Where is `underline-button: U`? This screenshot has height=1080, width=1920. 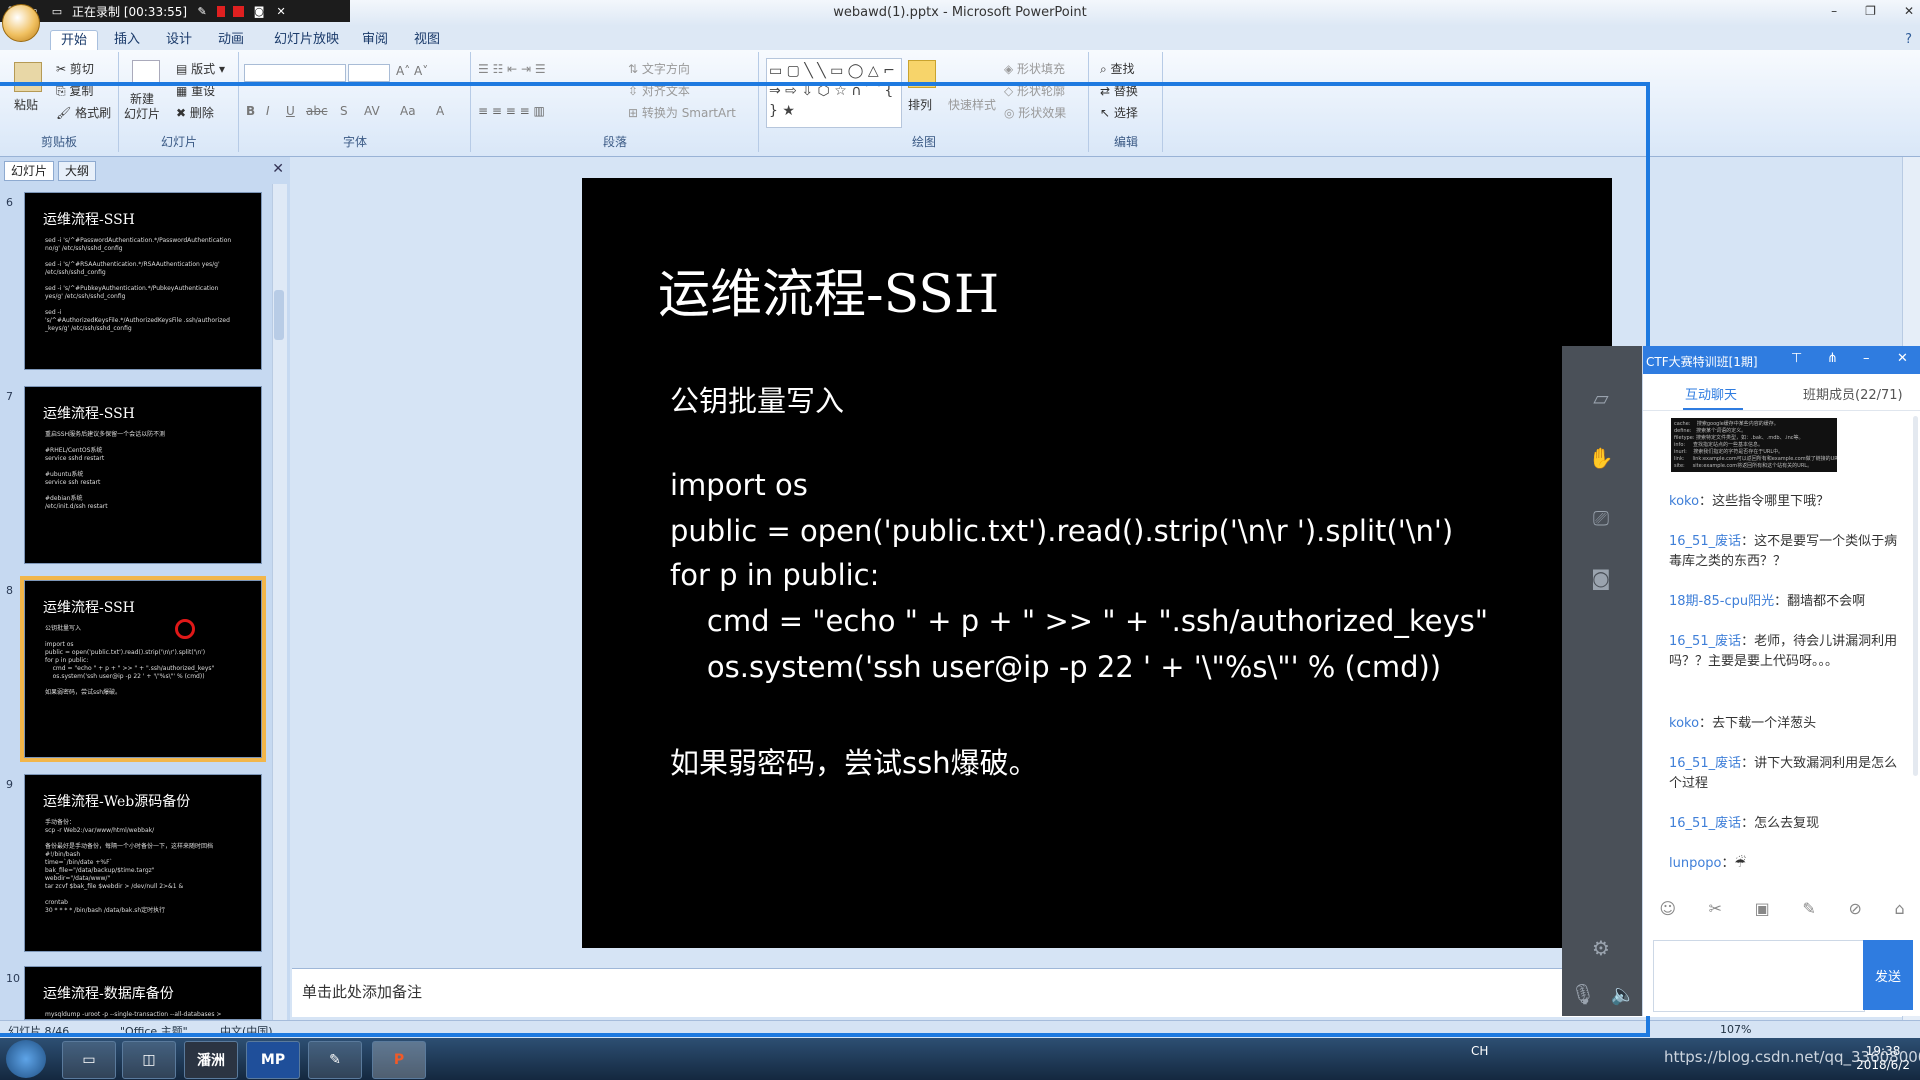
underline-button: U is located at coordinates (290, 111).